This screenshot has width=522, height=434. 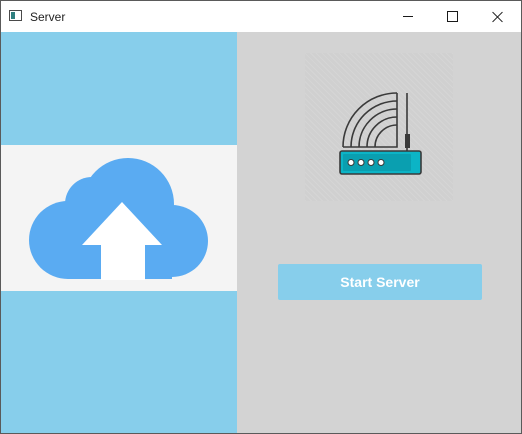 What do you see at coordinates (380, 282) in the screenshot?
I see `start-server-button: Start Server` at bounding box center [380, 282].